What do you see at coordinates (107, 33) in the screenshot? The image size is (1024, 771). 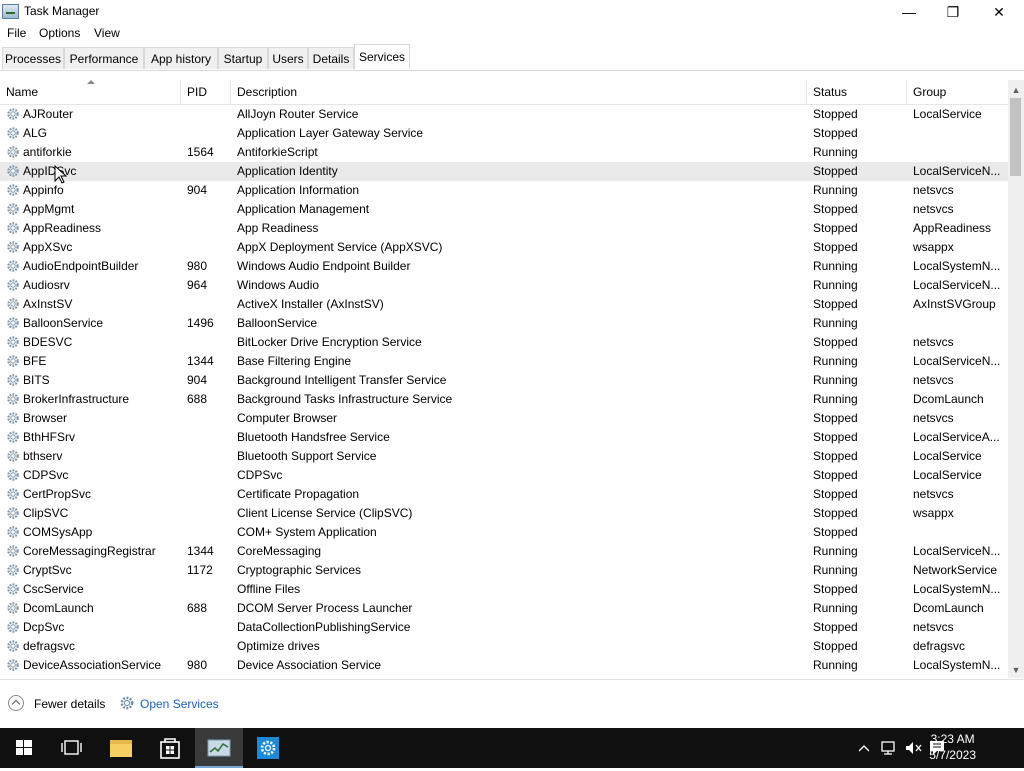 I see `menu-view: View` at bounding box center [107, 33].